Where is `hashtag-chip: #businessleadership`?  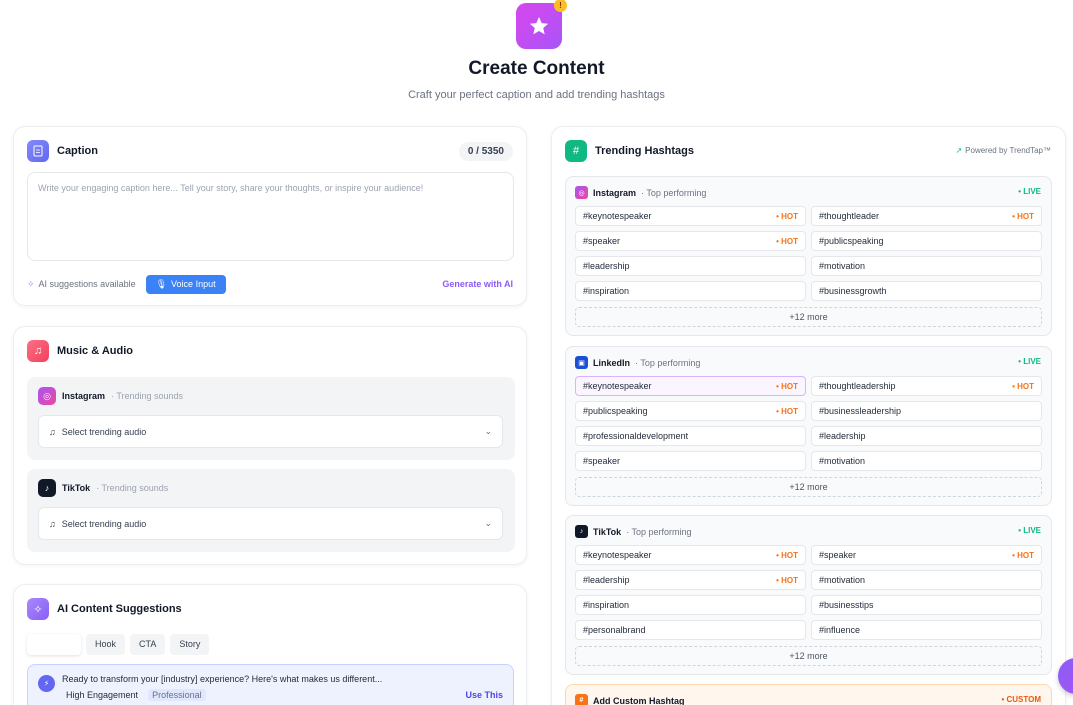
hashtag-chip: #businessleadership is located at coordinates (926, 411).